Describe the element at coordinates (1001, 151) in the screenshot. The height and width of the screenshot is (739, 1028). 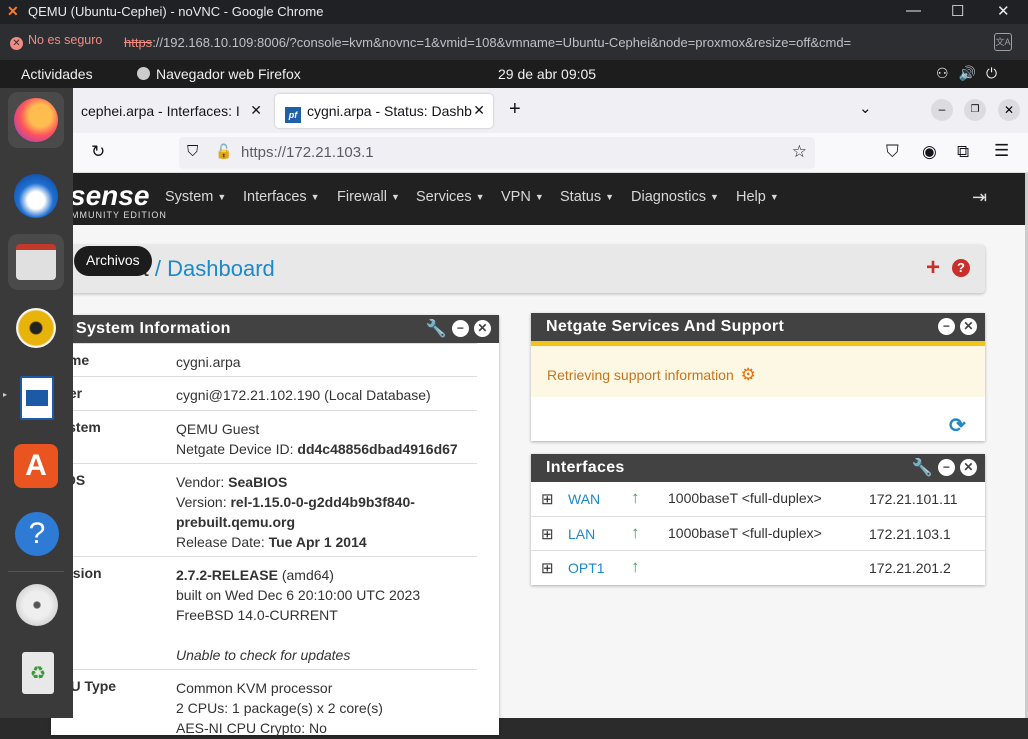
I see `menu-icon: ☰` at that location.